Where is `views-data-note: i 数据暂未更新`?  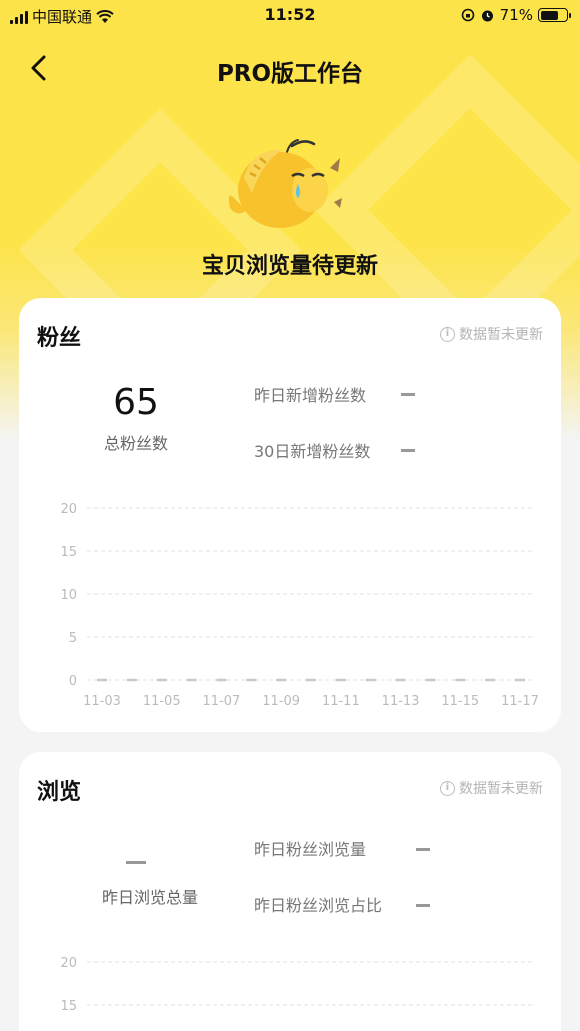
views-data-note: i 数据暂未更新 is located at coordinates (491, 788).